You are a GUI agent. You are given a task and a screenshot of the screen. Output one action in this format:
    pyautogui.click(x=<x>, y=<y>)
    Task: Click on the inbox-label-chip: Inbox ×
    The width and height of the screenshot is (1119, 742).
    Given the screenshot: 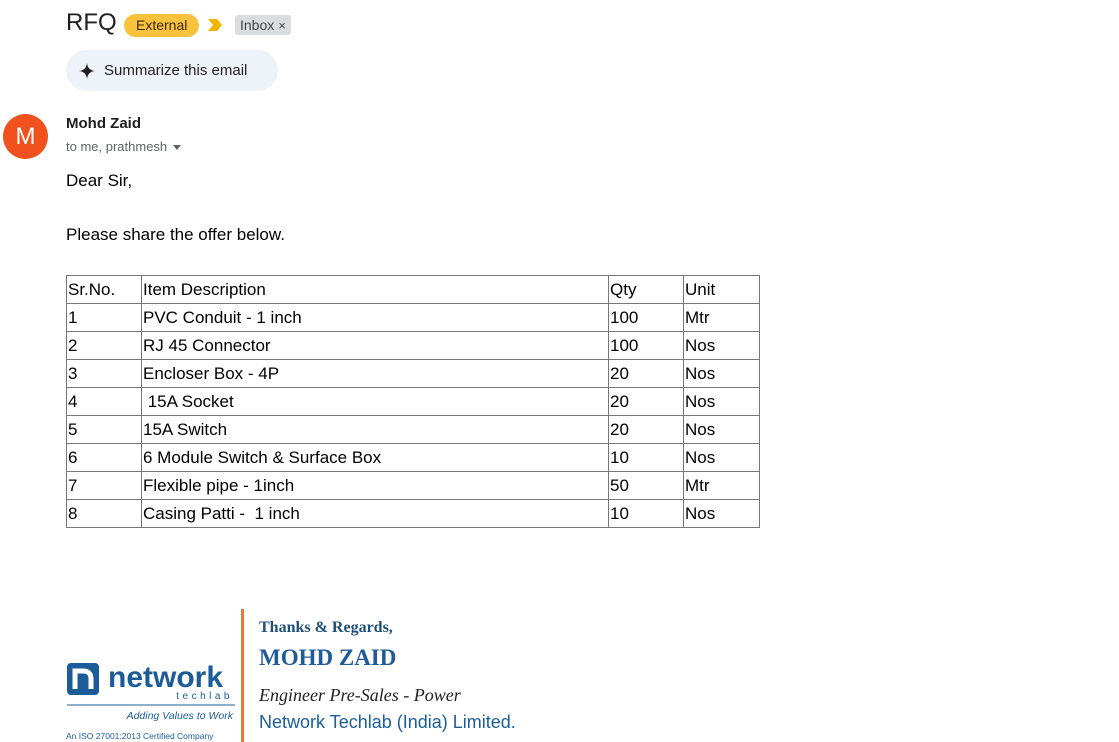 What is the action you would take?
    pyautogui.click(x=263, y=25)
    